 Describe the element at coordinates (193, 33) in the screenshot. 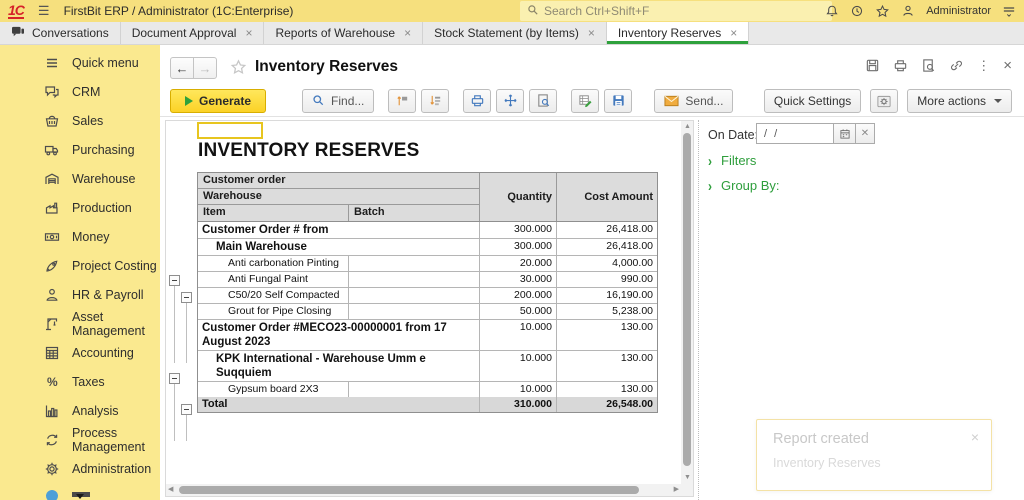

I see `tab-document-approval: Document Approval ×` at that location.